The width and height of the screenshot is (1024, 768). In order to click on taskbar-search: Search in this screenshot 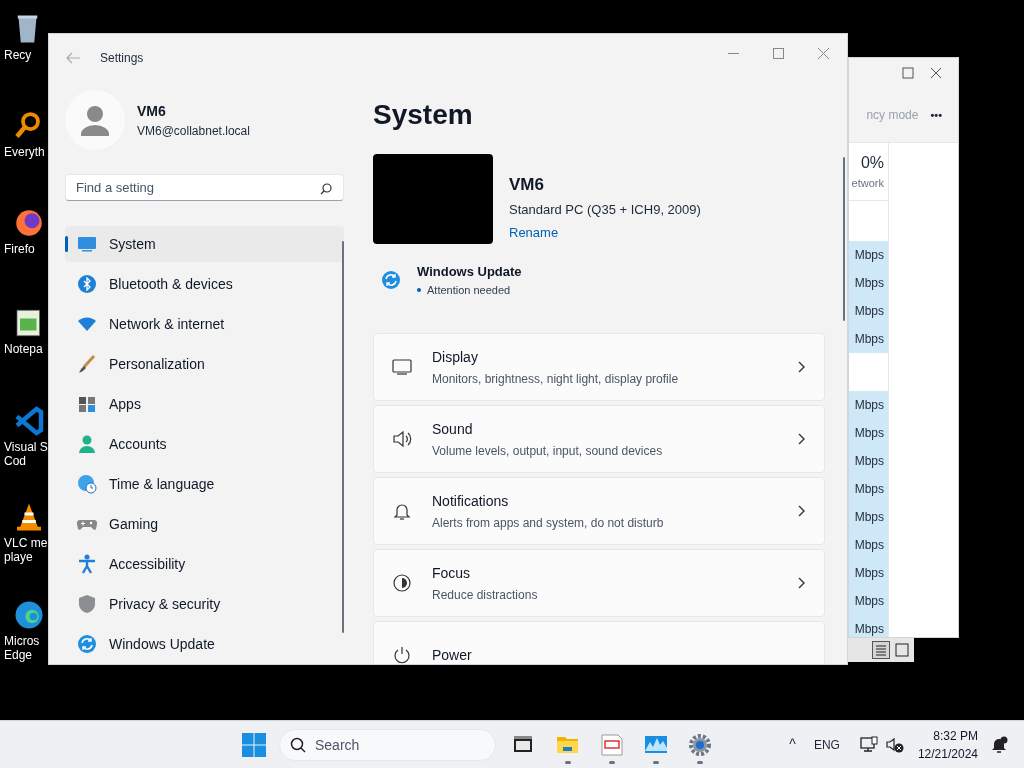, I will do `click(387, 744)`.